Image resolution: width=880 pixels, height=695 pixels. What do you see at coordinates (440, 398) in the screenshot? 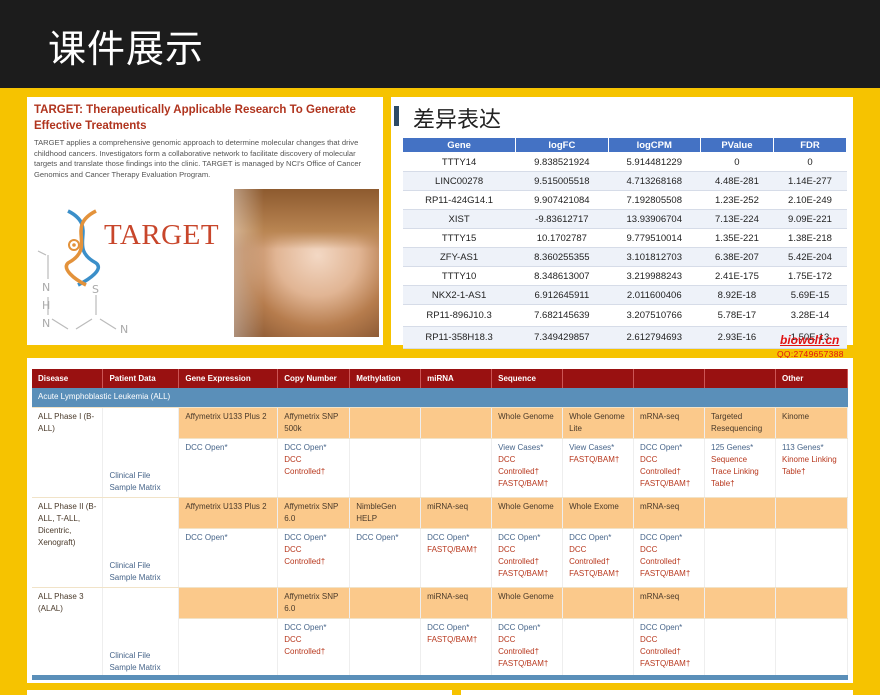
I see `section-label: Acute Lymphoblastic Leukemia (ALL)` at bounding box center [440, 398].